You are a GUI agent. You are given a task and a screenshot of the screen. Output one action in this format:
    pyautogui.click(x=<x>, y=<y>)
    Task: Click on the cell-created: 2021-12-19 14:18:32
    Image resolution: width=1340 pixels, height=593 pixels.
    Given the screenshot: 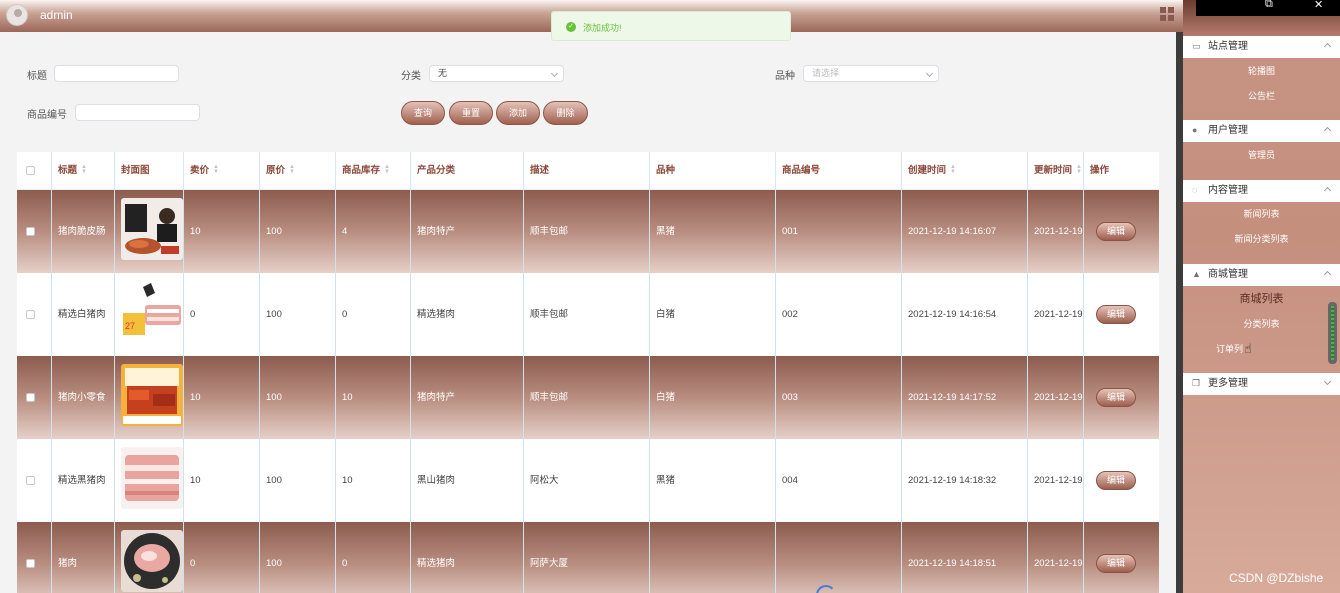 What is the action you would take?
    pyautogui.click(x=965, y=480)
    